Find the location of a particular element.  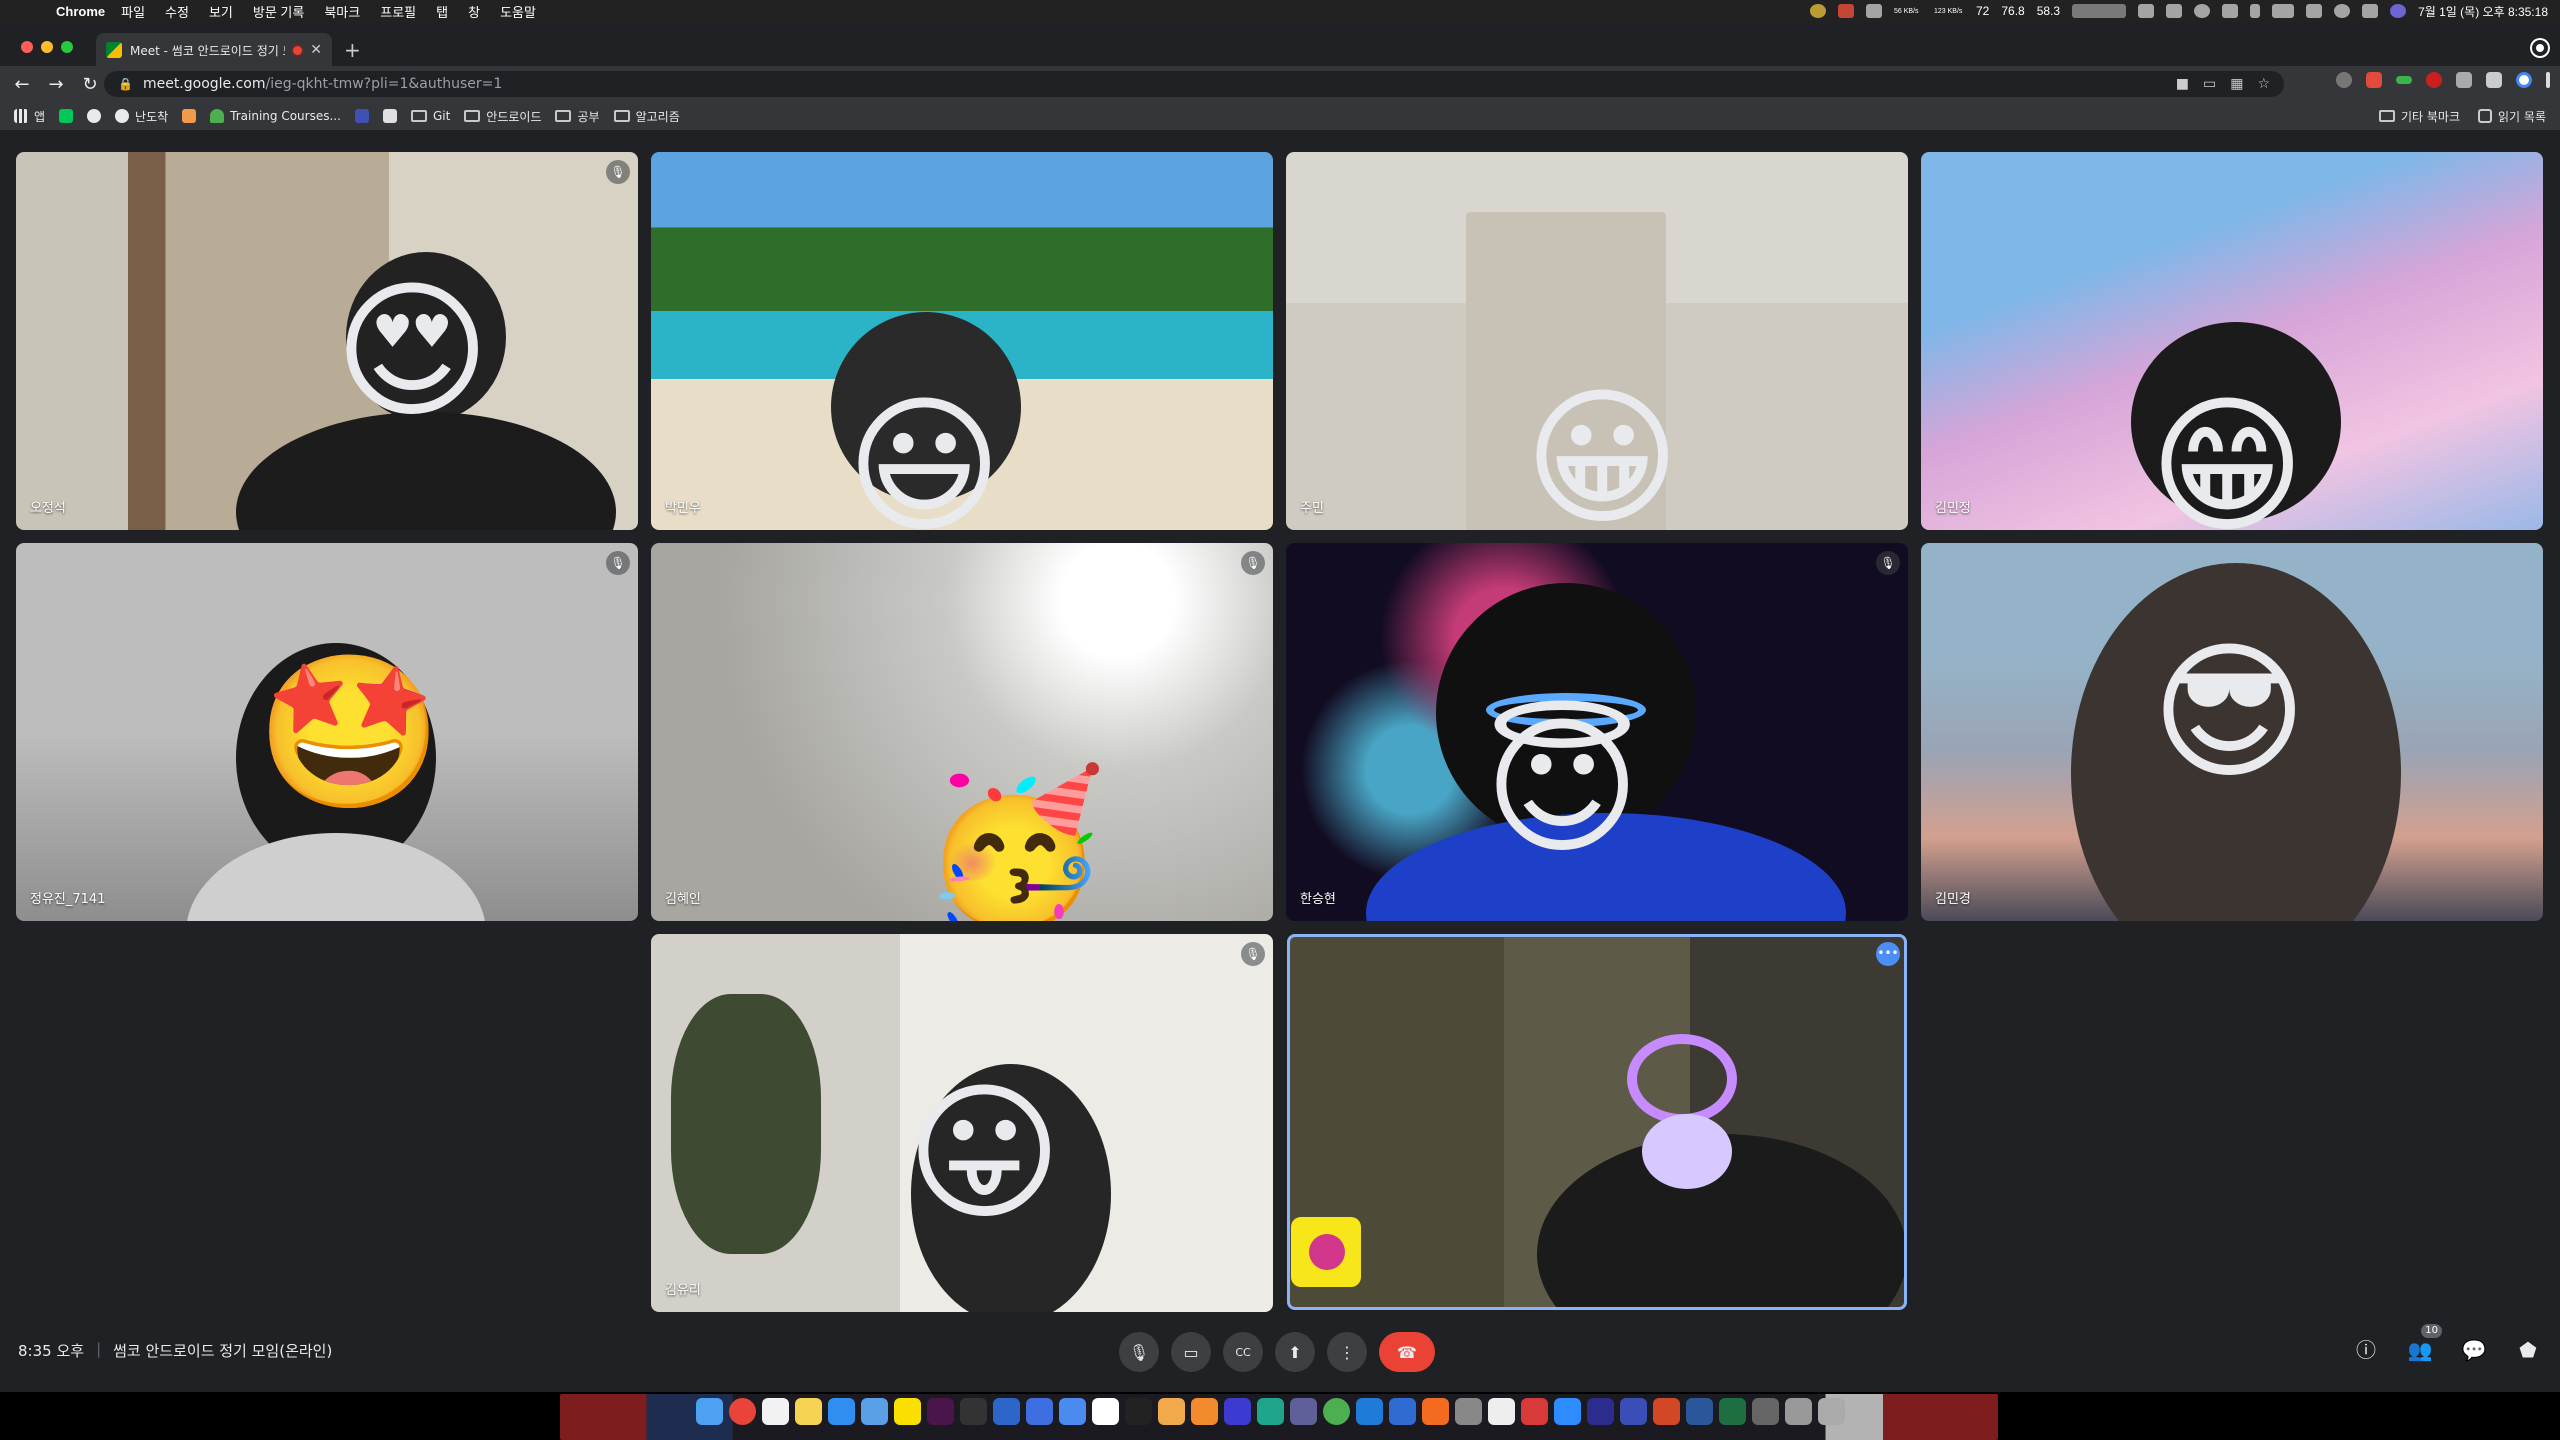

kakaotalk-icon is located at coordinates (907, 1411).